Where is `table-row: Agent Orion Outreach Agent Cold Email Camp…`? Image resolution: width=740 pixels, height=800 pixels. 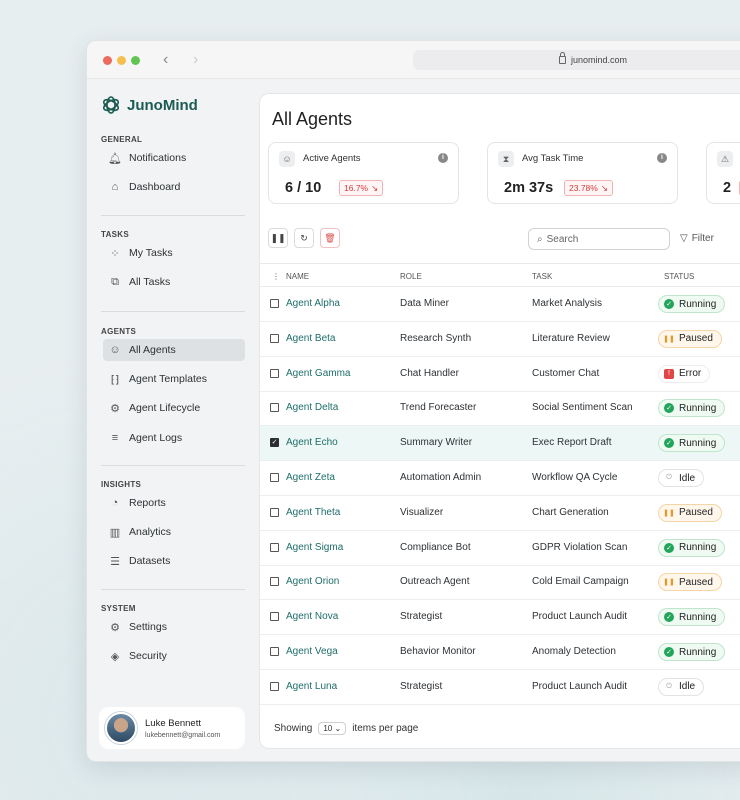 table-row: Agent Orion Outreach Agent Cold Email Camp… is located at coordinates (500, 583).